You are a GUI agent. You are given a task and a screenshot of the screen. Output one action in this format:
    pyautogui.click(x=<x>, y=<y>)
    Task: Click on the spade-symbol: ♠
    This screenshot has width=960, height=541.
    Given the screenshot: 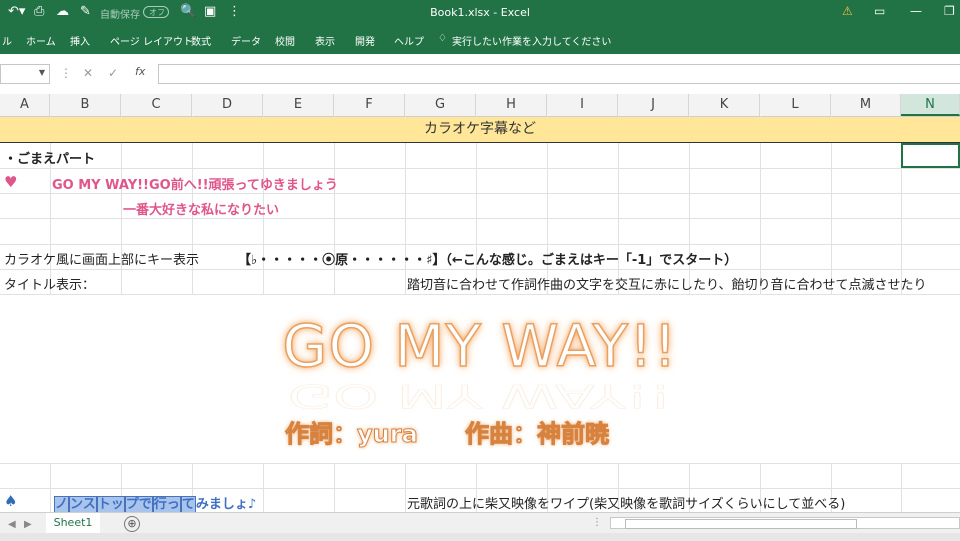 What is the action you would take?
    pyautogui.click(x=11, y=501)
    